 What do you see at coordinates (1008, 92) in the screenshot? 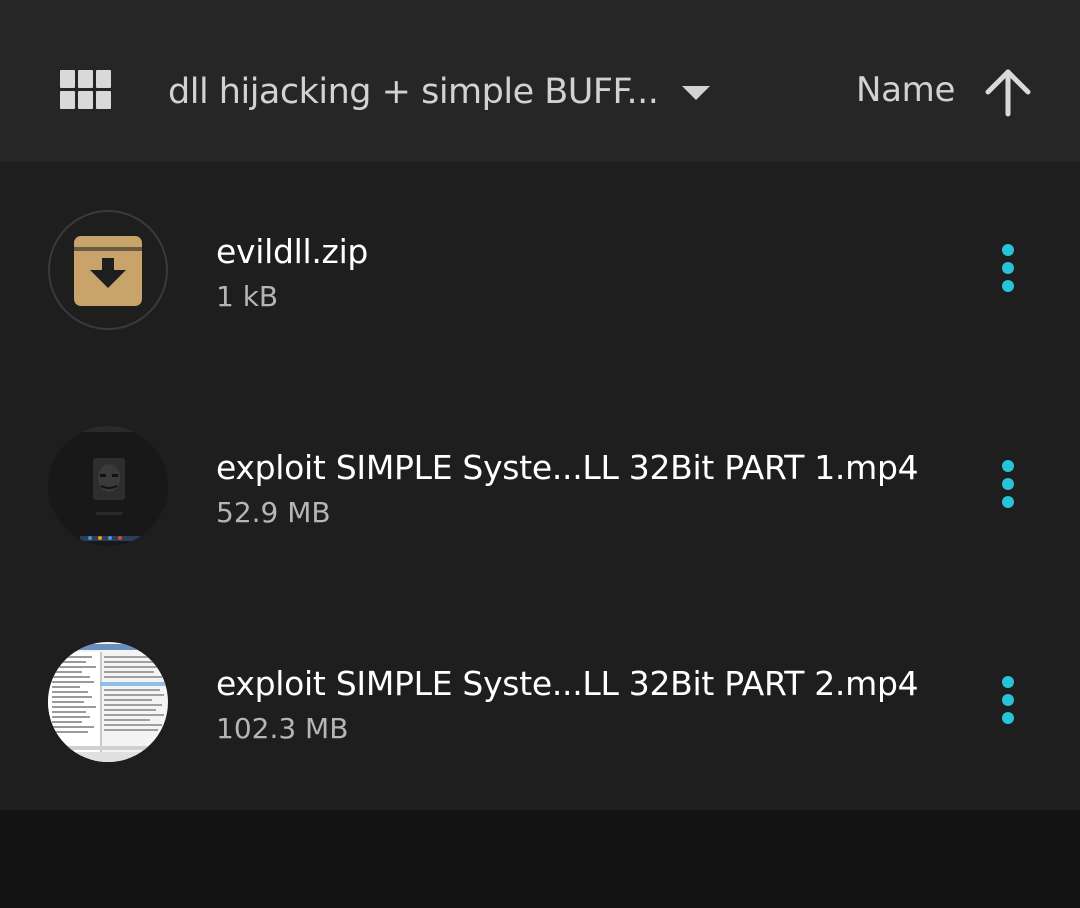
I see `arrow-up-icon` at bounding box center [1008, 92].